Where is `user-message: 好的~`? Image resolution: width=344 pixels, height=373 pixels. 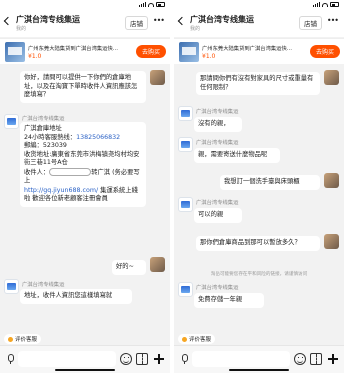 user-message: 好的~ is located at coordinates (129, 267).